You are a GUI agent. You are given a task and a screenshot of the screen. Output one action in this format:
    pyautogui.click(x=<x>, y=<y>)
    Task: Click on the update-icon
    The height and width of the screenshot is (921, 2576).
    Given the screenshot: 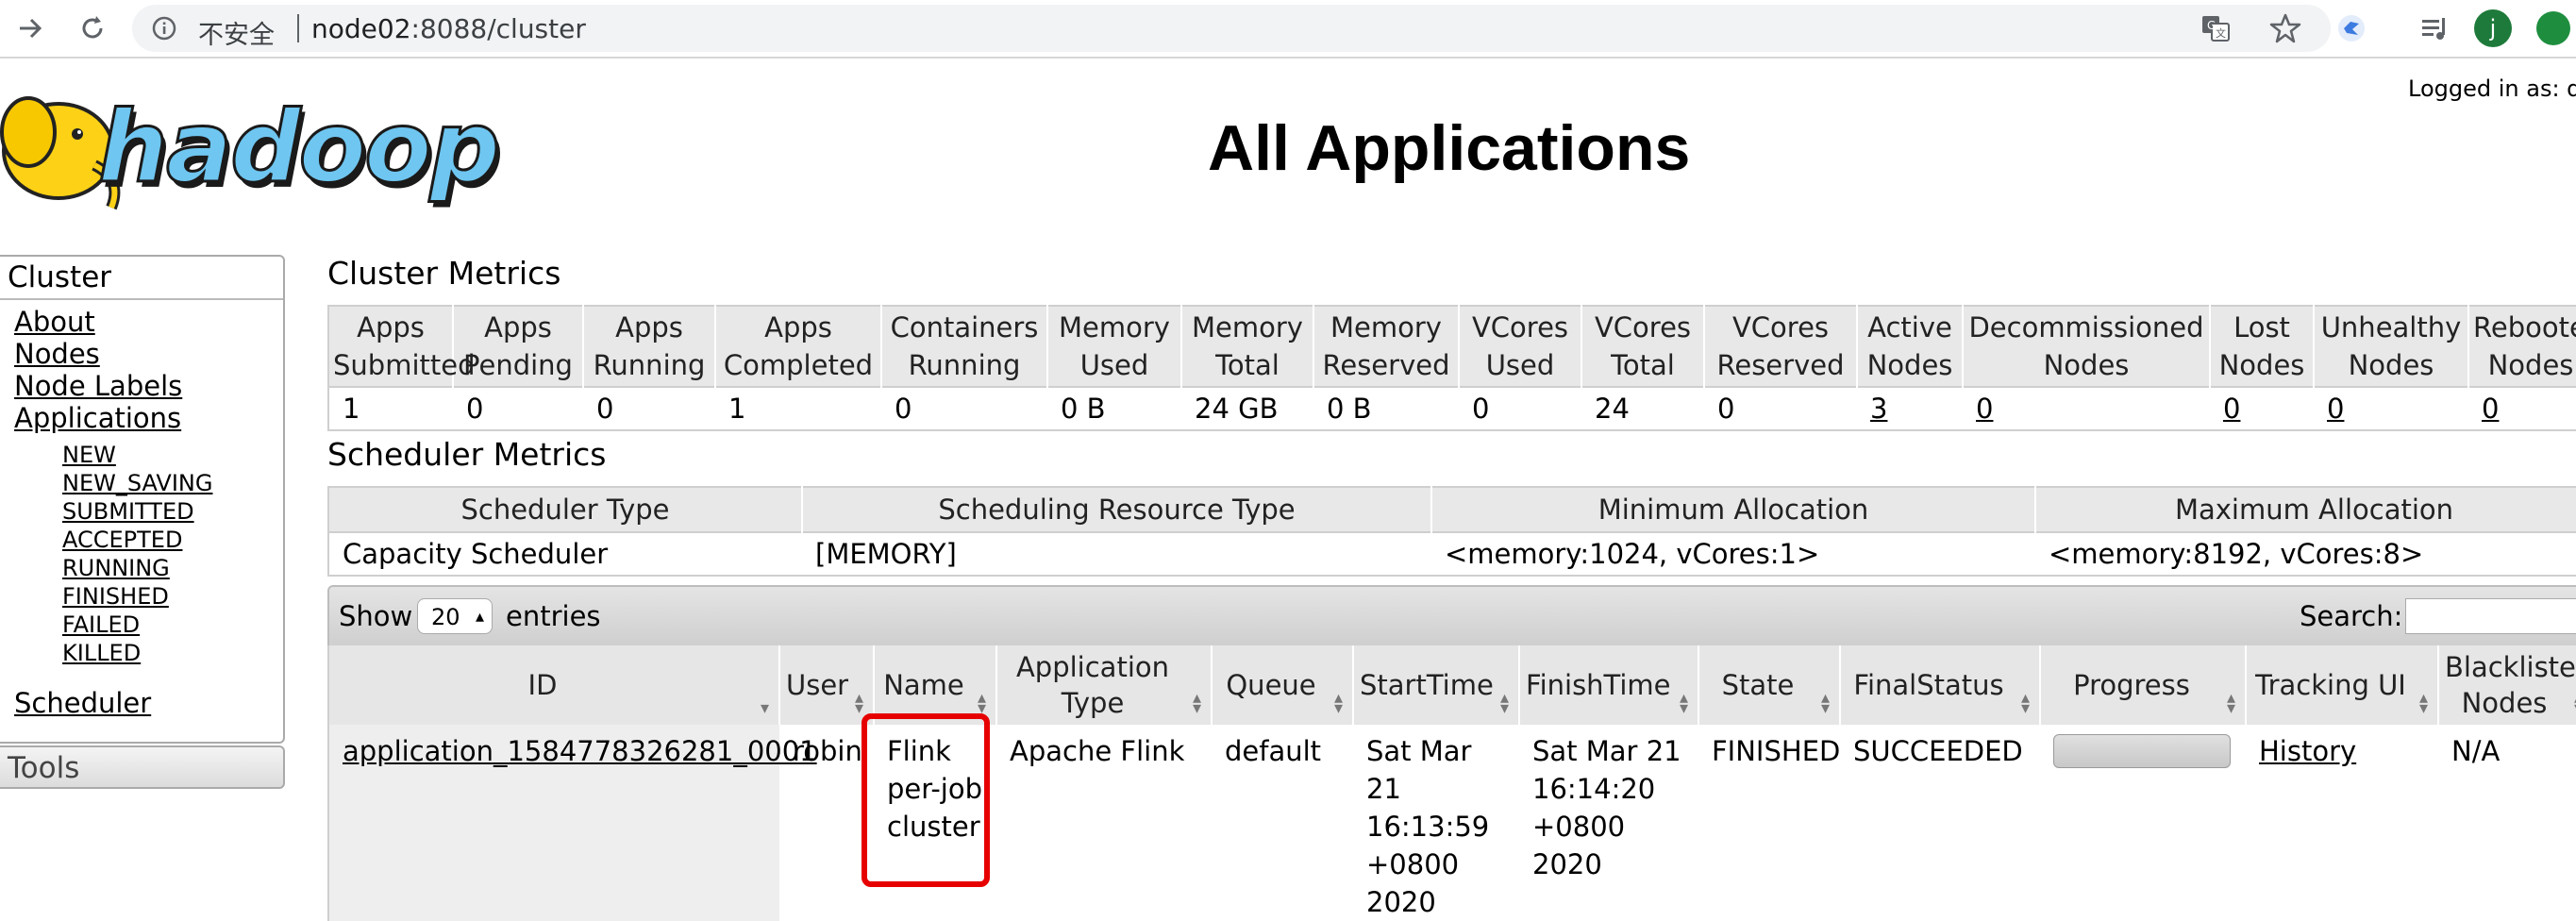 What is the action you would take?
    pyautogui.click(x=2553, y=28)
    